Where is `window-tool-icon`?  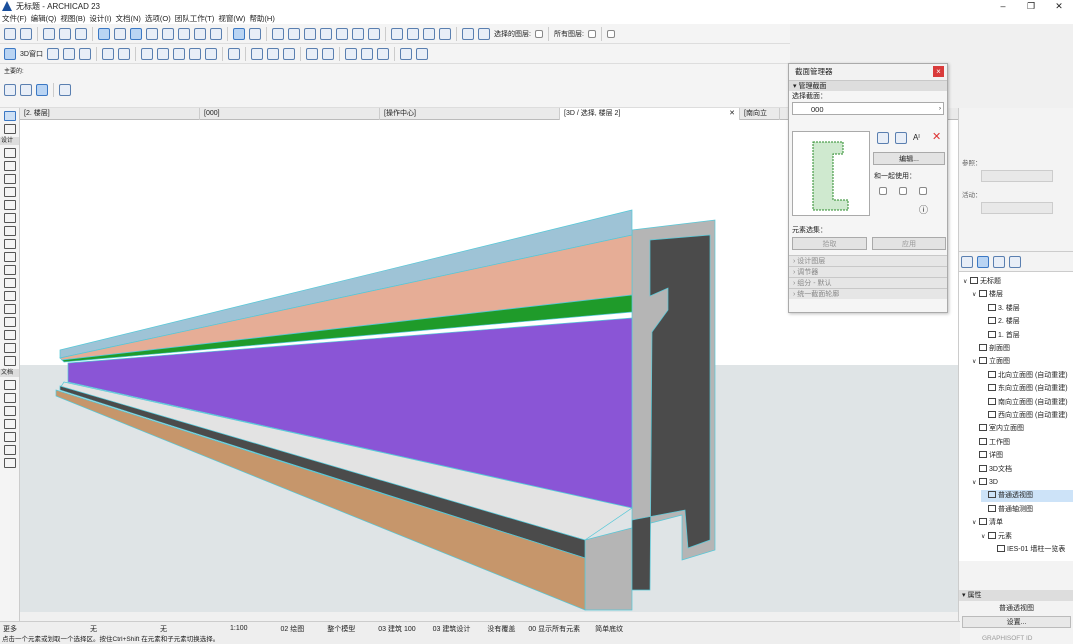 window-tool-icon is located at coordinates (10, 179).